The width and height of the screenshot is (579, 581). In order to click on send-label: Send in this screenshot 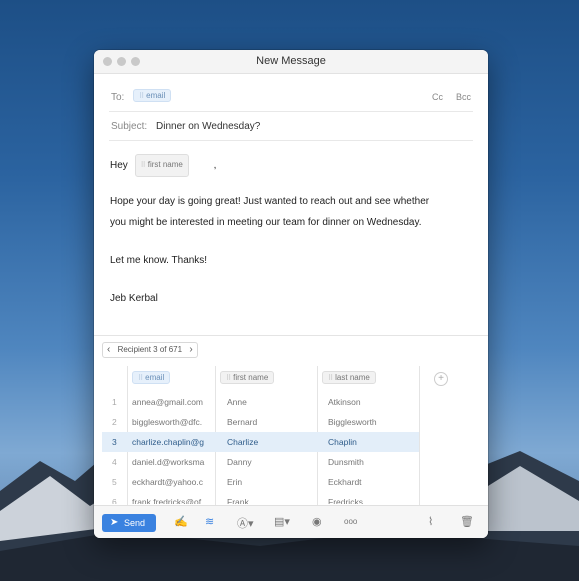, I will do `click(135, 523)`.